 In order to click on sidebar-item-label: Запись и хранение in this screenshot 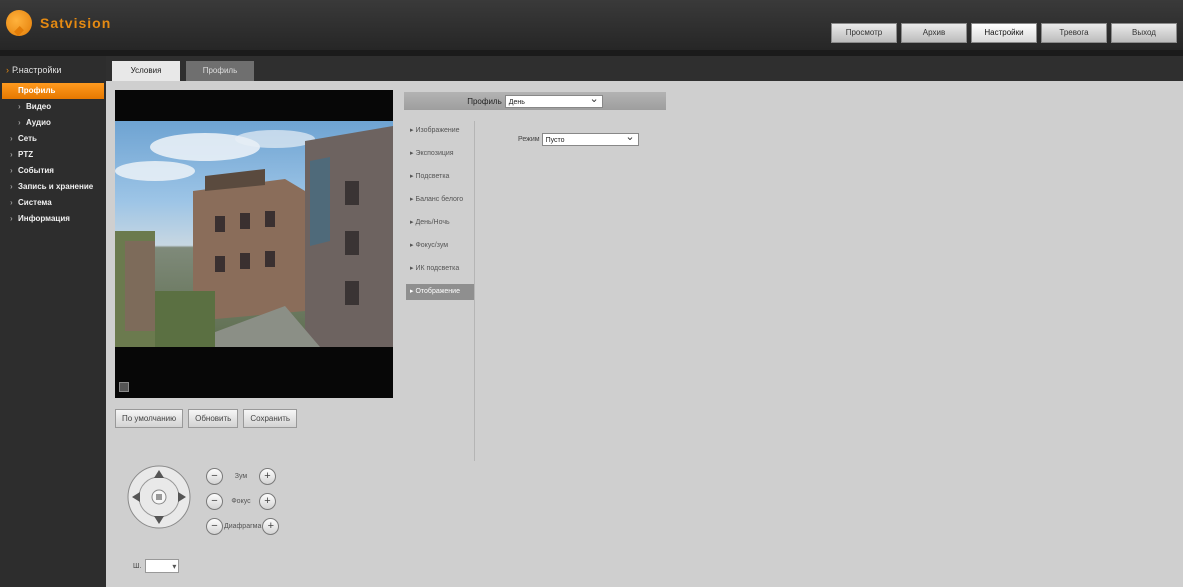, I will do `click(56, 186)`.